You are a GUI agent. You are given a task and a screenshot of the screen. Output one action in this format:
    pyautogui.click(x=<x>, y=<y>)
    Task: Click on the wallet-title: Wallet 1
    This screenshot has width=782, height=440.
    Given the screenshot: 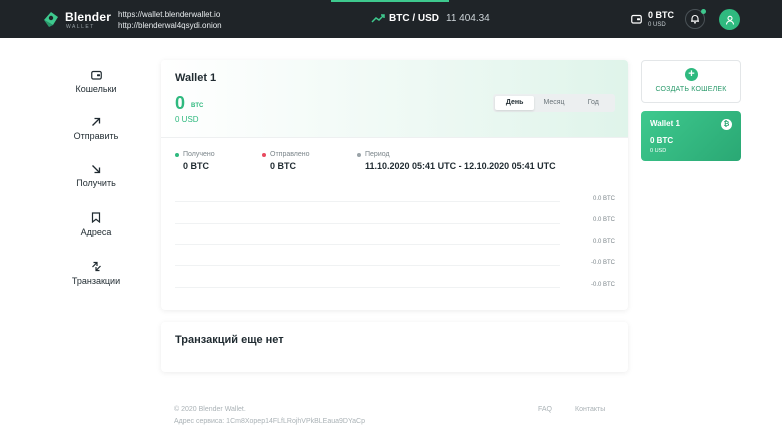 What is the action you would take?
    pyautogui.click(x=196, y=78)
    